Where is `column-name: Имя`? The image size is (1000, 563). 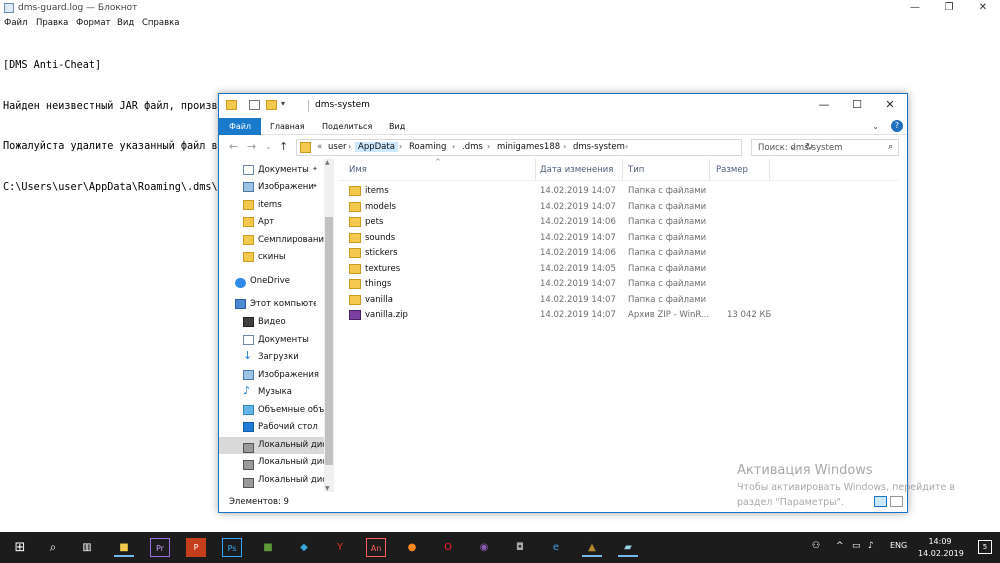
column-name: Имя is located at coordinates (358, 170).